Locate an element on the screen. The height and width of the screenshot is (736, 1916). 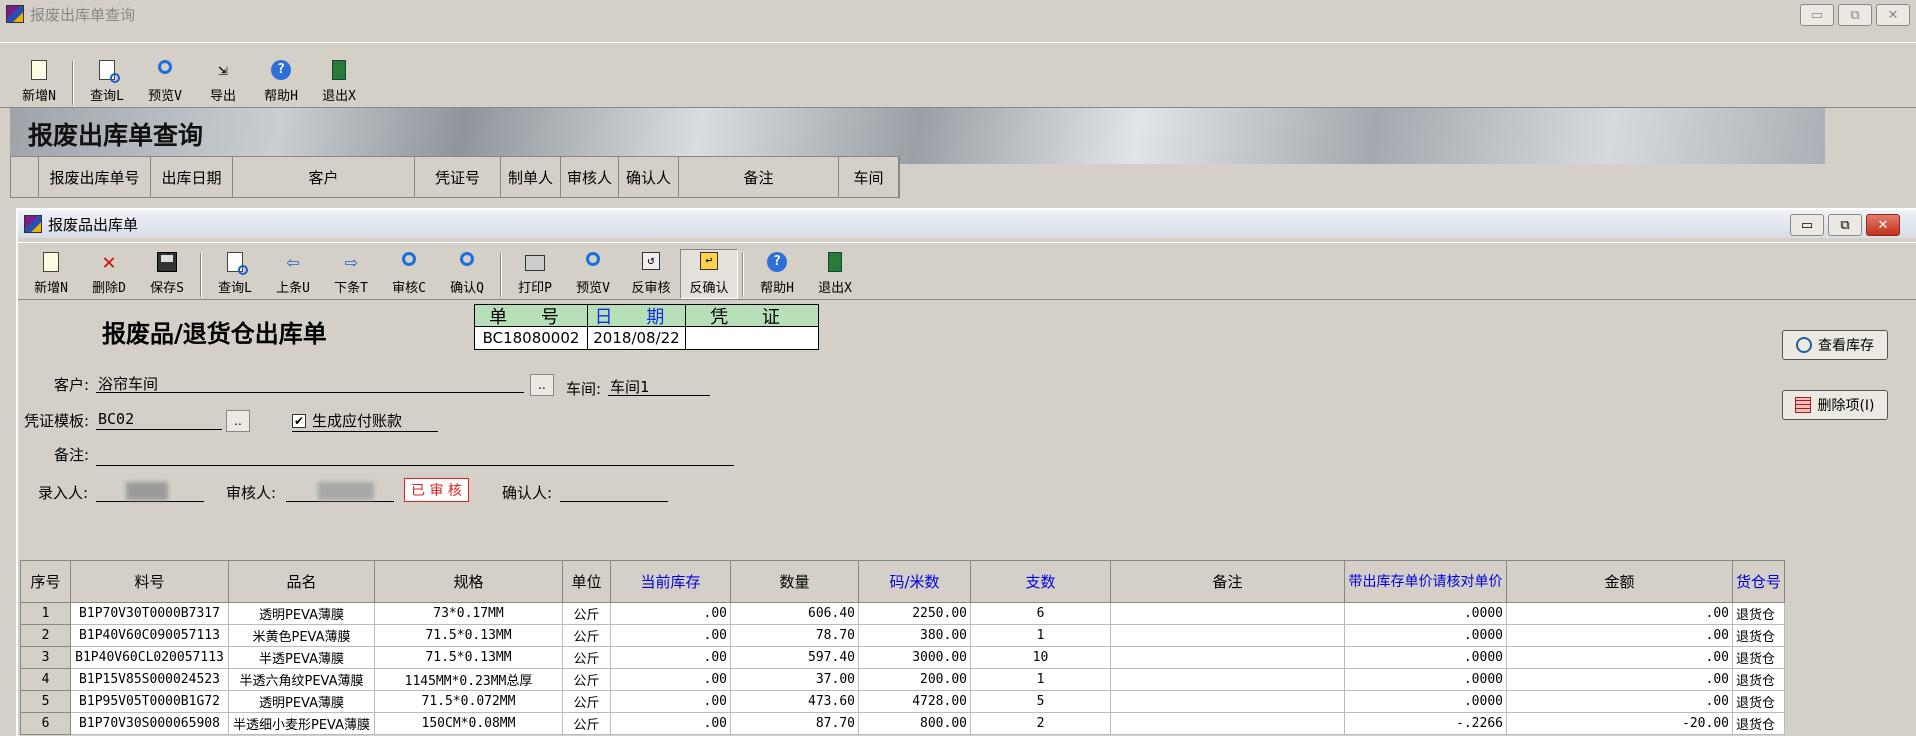
grid-cell: 10 is located at coordinates (1040, 657).